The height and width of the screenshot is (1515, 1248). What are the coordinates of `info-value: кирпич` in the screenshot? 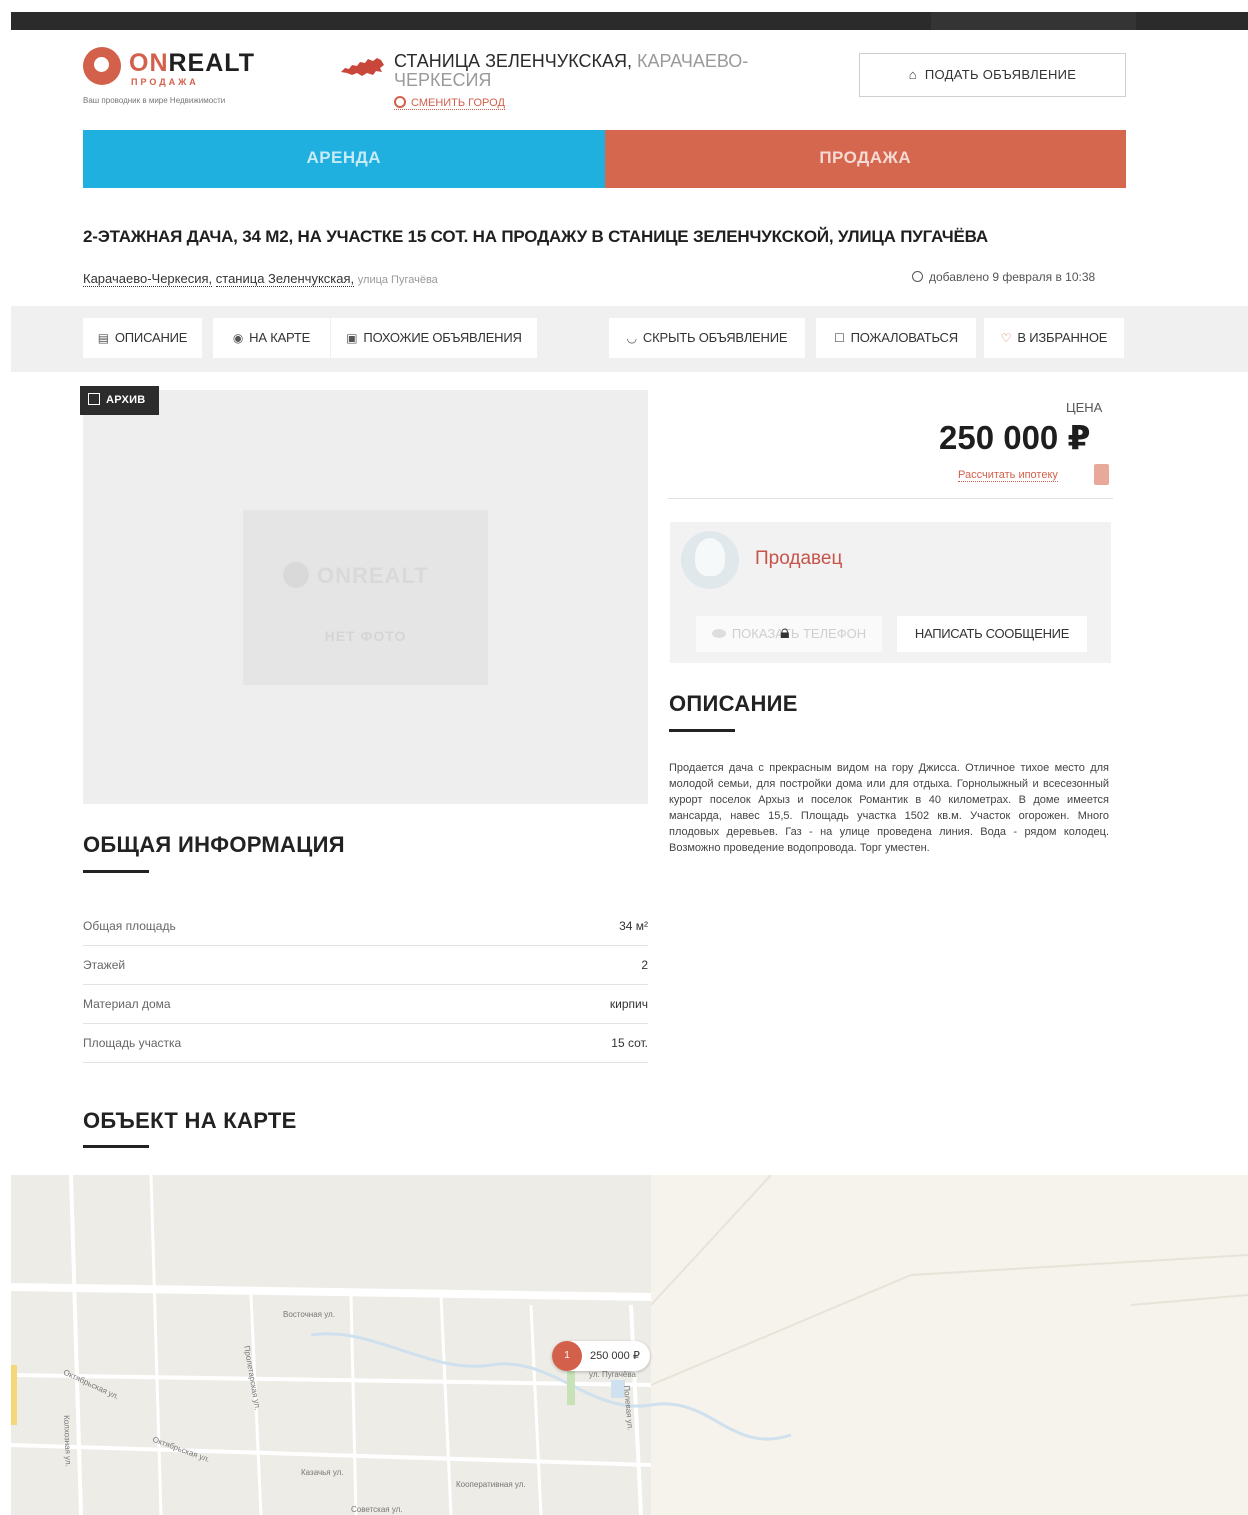 It's located at (628, 1004).